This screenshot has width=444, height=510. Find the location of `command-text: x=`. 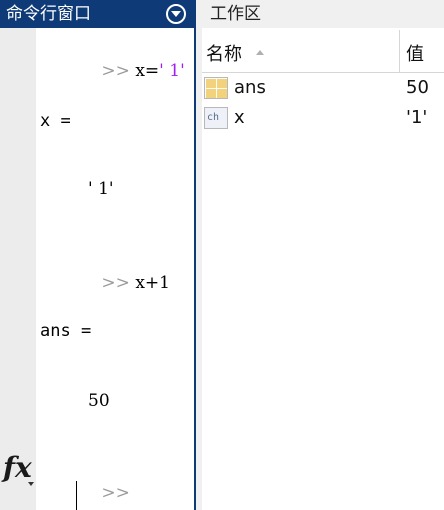

command-text: x= is located at coordinates (144, 71).